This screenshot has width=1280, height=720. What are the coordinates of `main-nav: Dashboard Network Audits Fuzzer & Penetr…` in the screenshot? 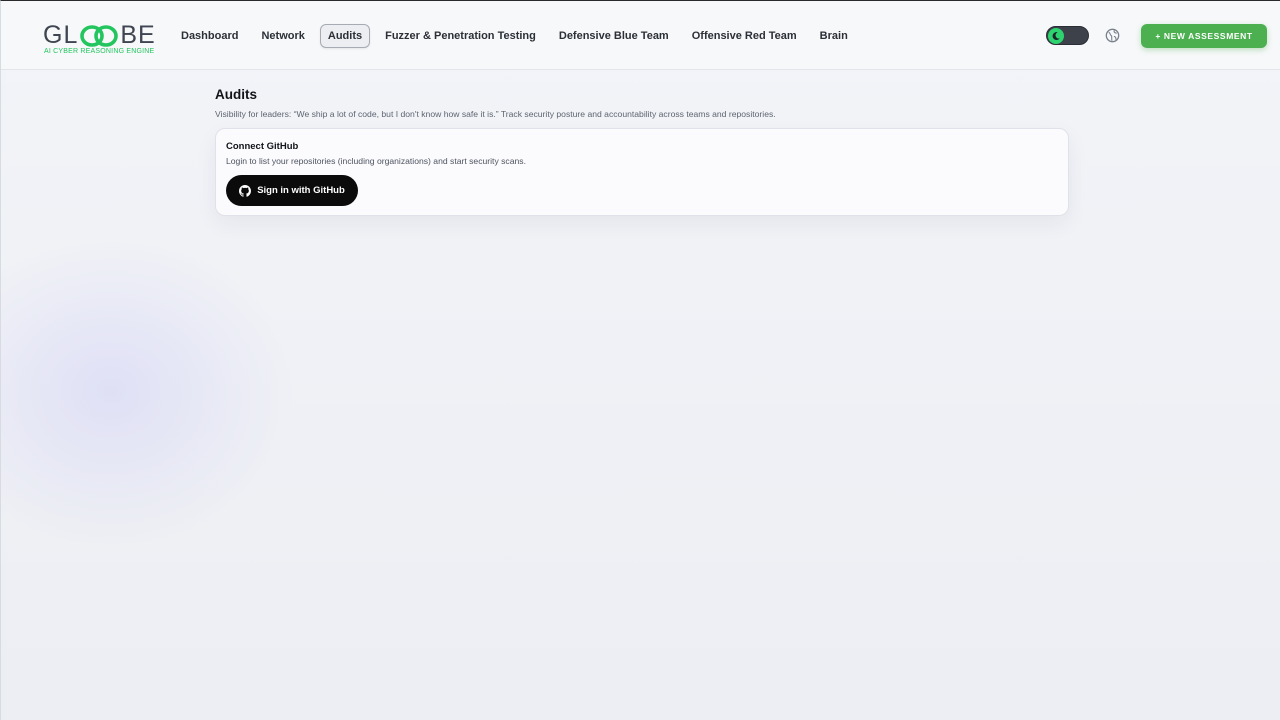 It's located at (518, 36).